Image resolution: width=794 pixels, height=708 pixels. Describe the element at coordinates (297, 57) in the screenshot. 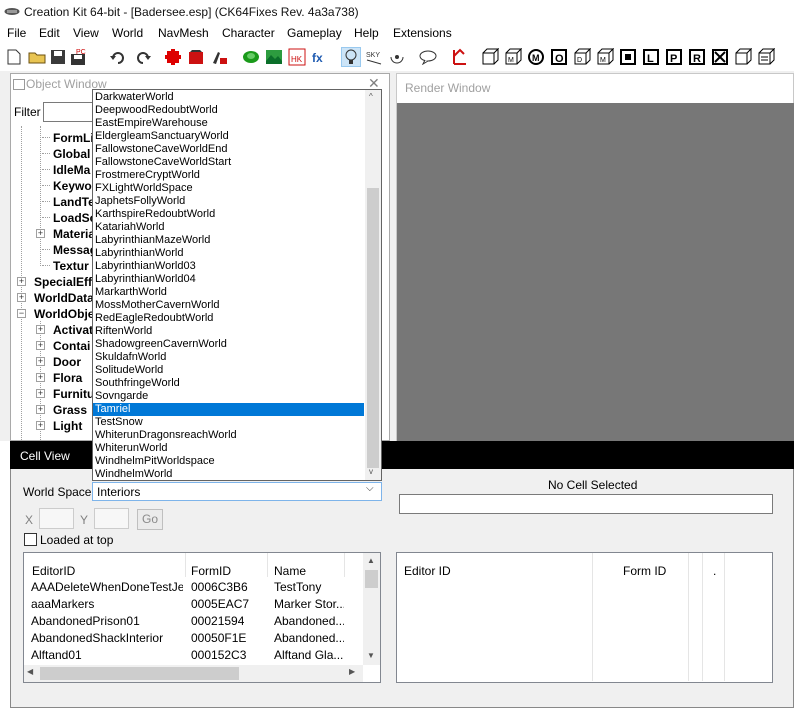

I see `hk-icon: HK` at that location.